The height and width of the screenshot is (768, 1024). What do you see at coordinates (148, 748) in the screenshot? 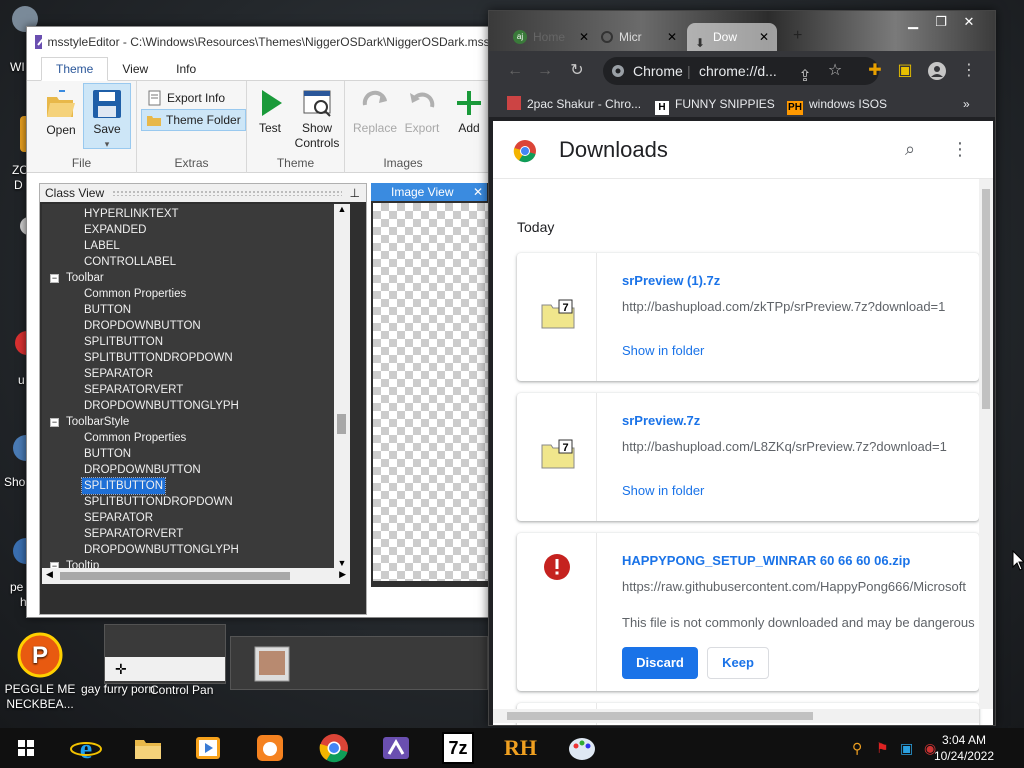
I see `file-explorer-icon` at bounding box center [148, 748].